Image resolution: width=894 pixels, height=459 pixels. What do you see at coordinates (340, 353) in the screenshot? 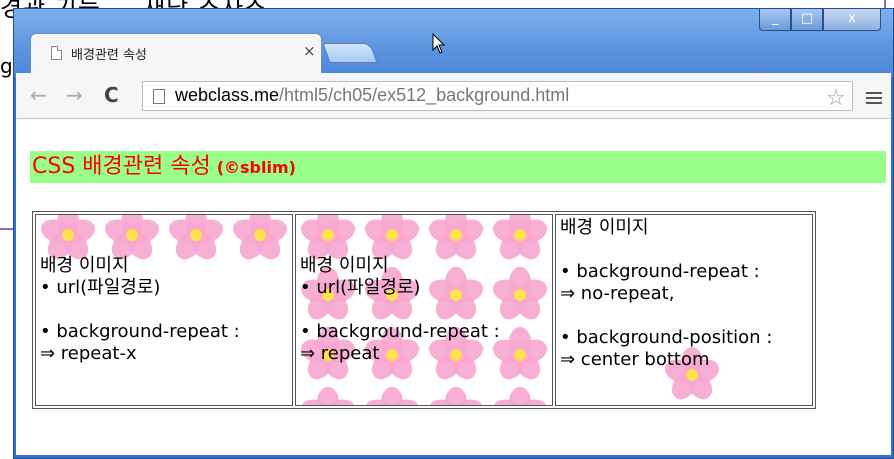
I see `cell-line: ⇒ repeat` at bounding box center [340, 353].